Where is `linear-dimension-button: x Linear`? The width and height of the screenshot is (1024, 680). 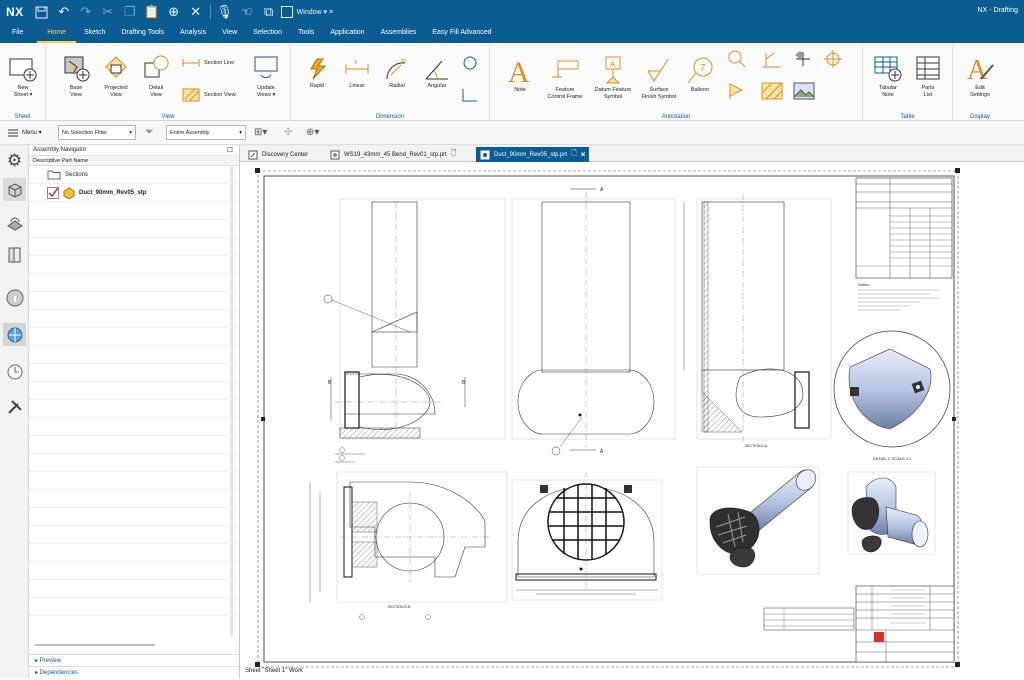
linear-dimension-button: x Linear is located at coordinates (357, 73).